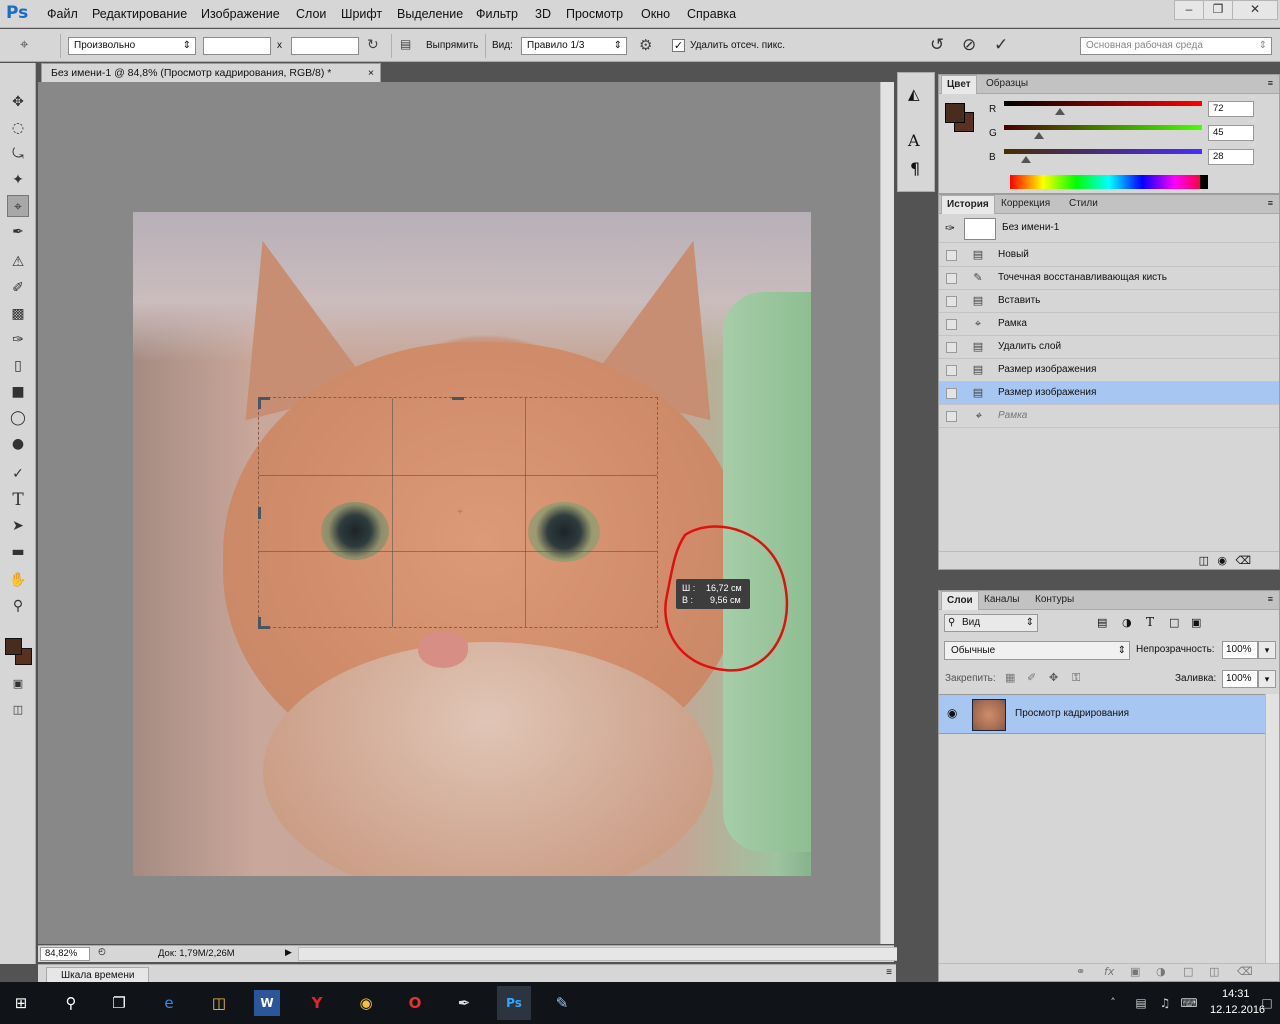  I want to click on history-brush-tool-icon: ✑, so click(18, 340).